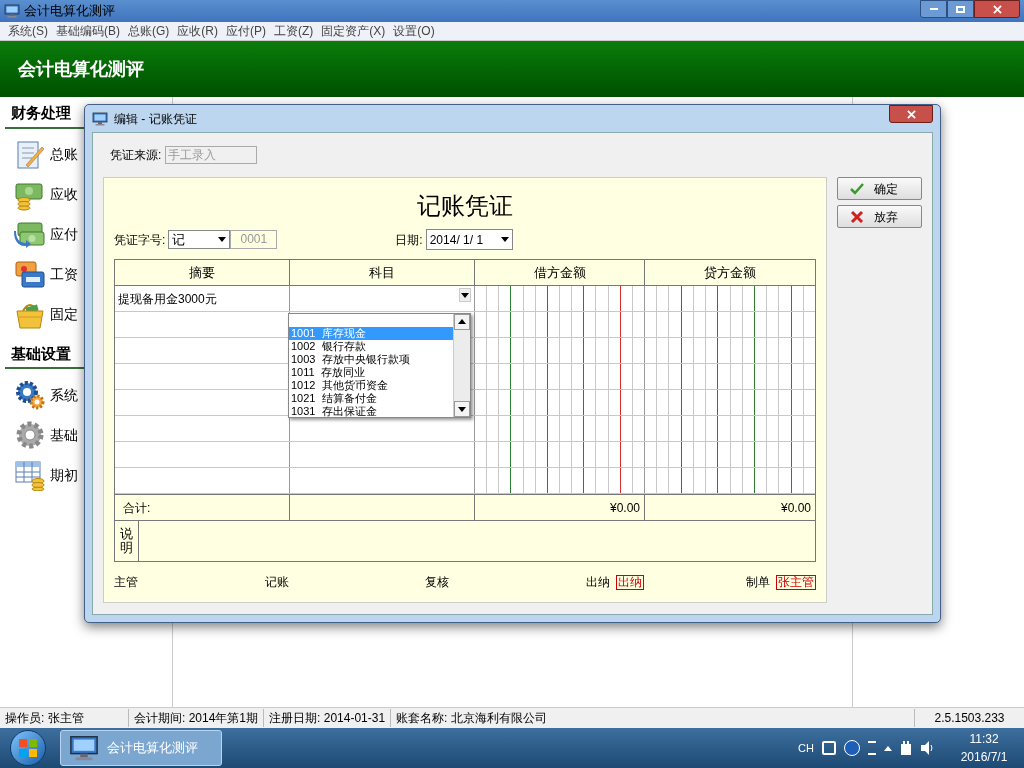  I want to click on confirm-button: 确定, so click(879, 188).